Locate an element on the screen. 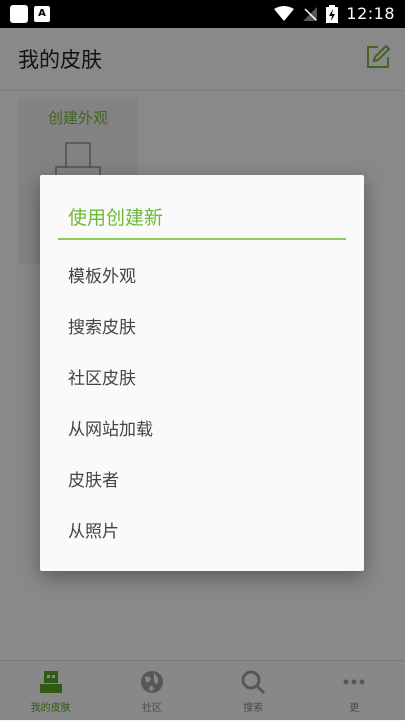 This screenshot has height=721, width=405. dialog-divider is located at coordinates (202, 239).